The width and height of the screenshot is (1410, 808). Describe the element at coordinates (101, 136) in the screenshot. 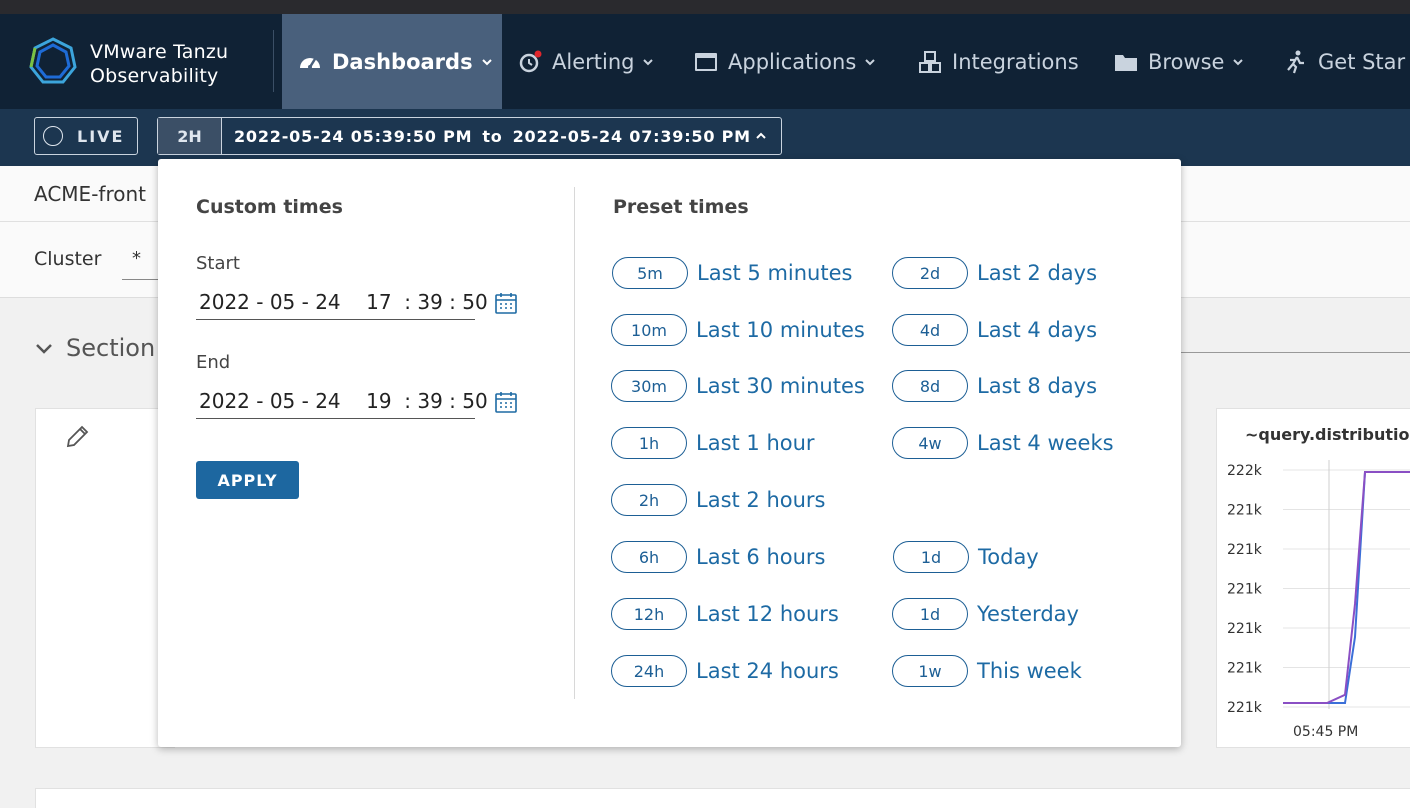

I see `live-label: LIVE` at that location.